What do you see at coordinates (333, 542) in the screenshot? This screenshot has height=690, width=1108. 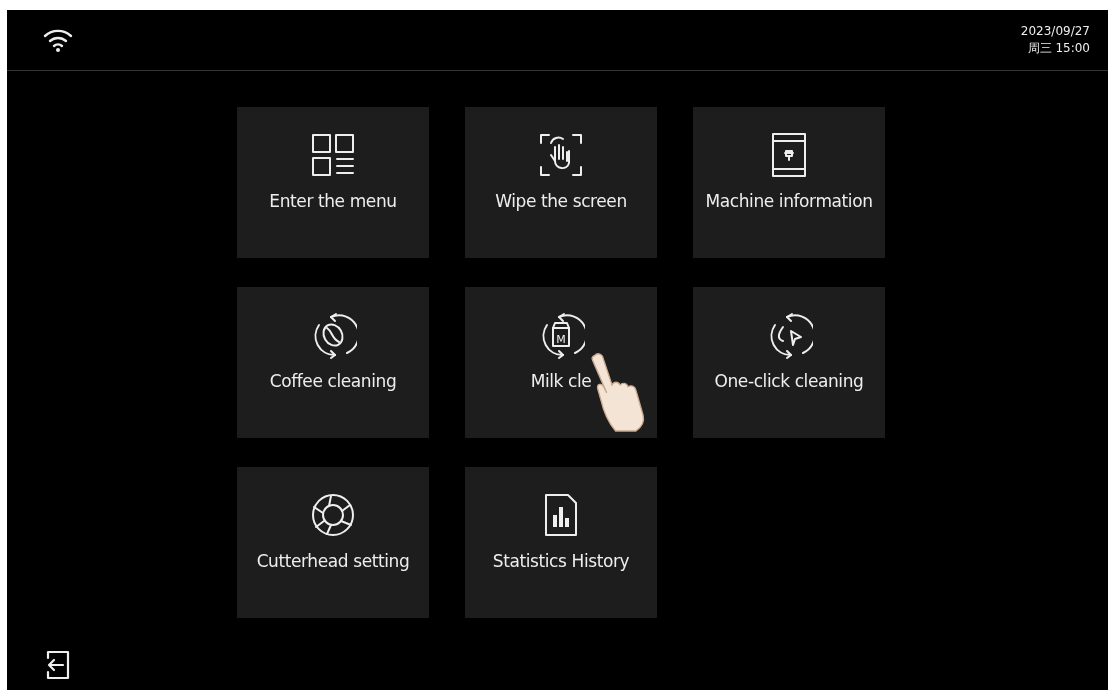 I see `menu-tile: Cutterhead setting` at bounding box center [333, 542].